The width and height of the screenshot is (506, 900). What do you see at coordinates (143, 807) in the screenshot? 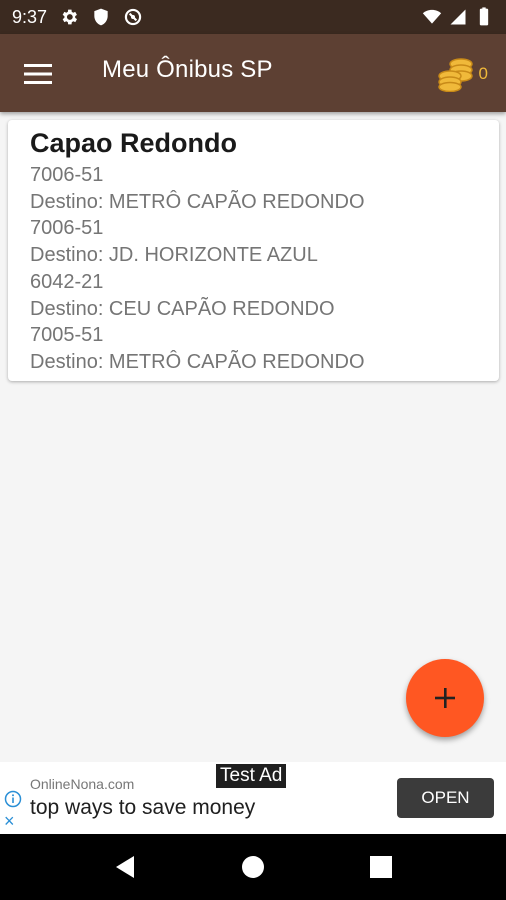
I see `ad-headline: top ways to save money` at bounding box center [143, 807].